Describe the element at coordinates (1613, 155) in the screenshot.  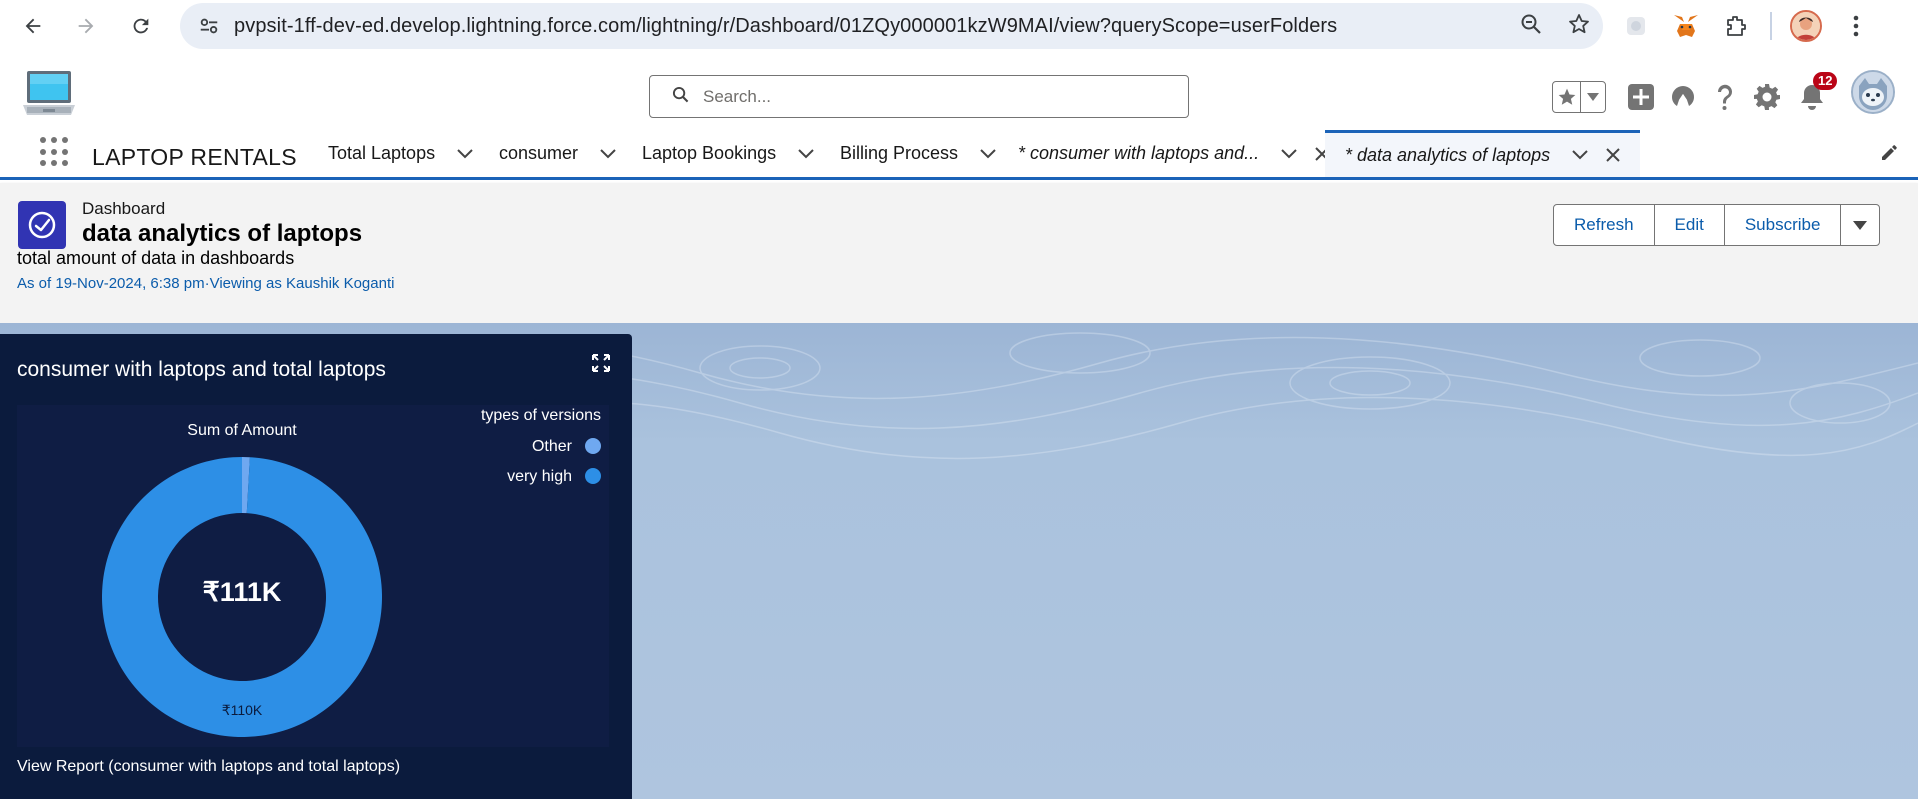
I see `close-tab-icon` at that location.